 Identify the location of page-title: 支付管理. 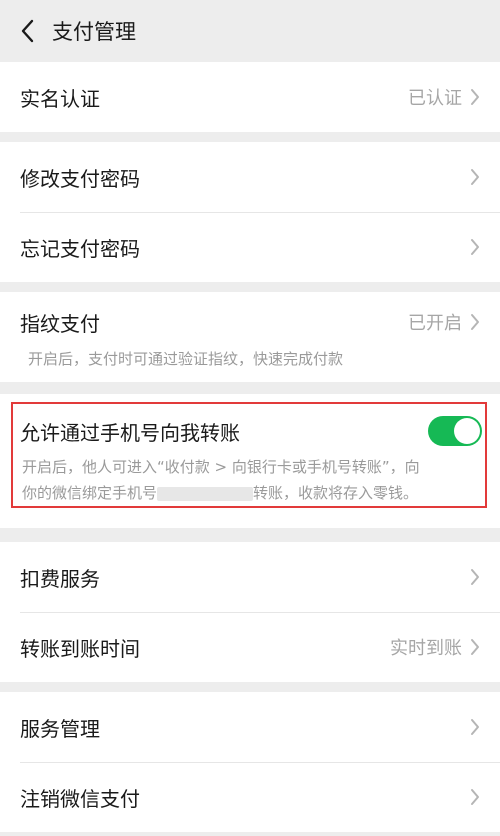
(94, 32).